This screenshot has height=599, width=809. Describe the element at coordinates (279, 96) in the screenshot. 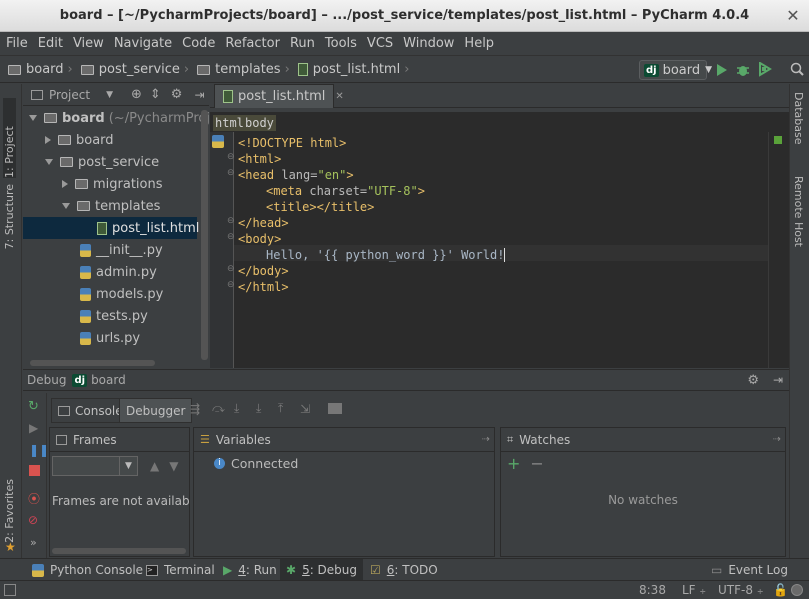

I see `editor-tab-post-list: post_list.html ✕` at that location.